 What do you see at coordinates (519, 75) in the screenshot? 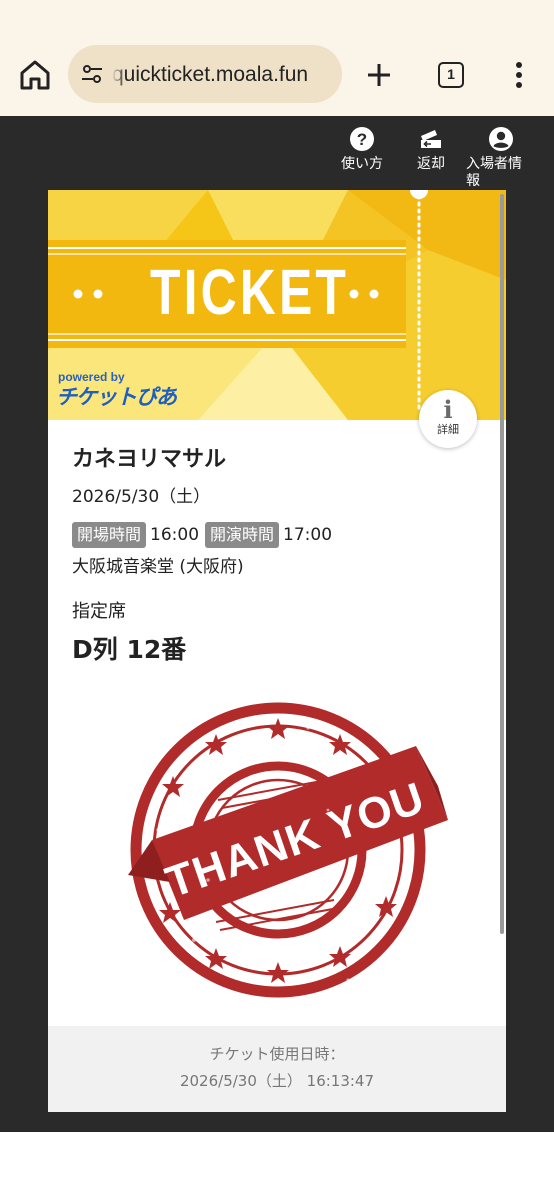
I see `more-menu-icon` at bounding box center [519, 75].